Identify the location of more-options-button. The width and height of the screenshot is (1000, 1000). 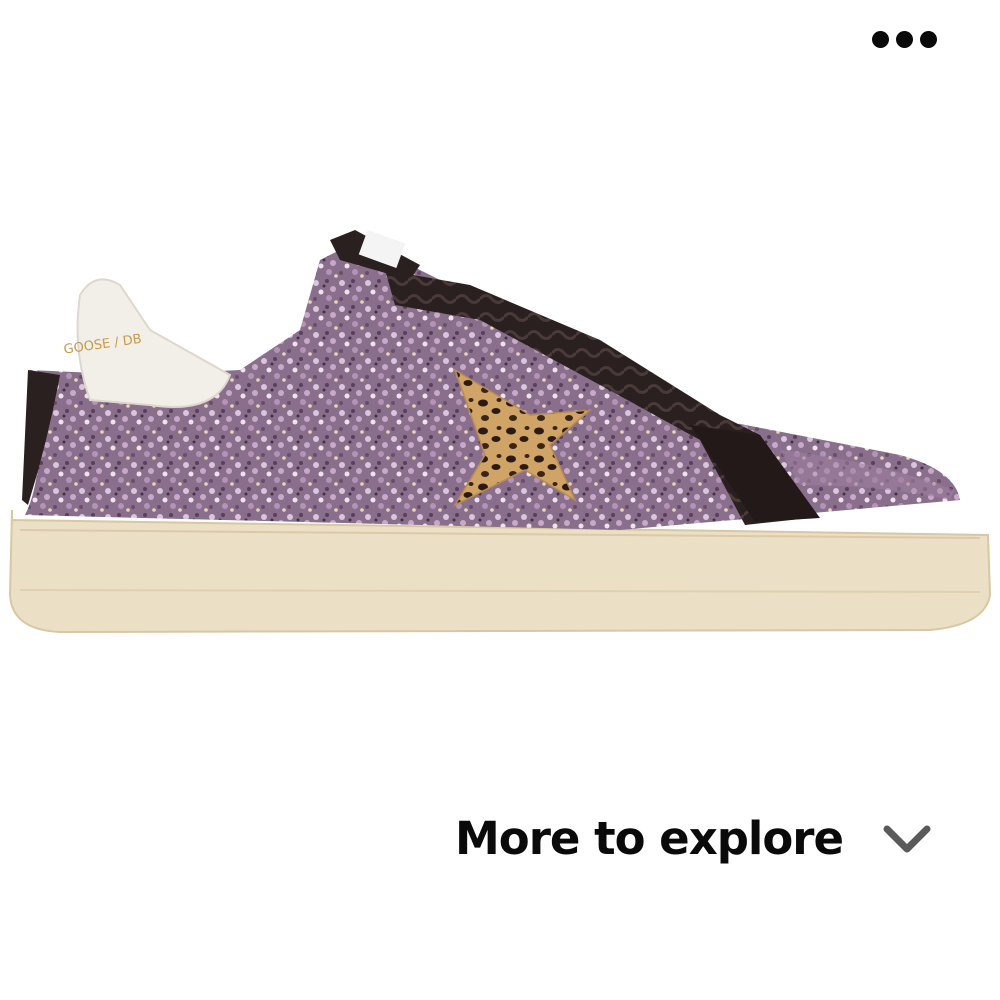
(904, 39).